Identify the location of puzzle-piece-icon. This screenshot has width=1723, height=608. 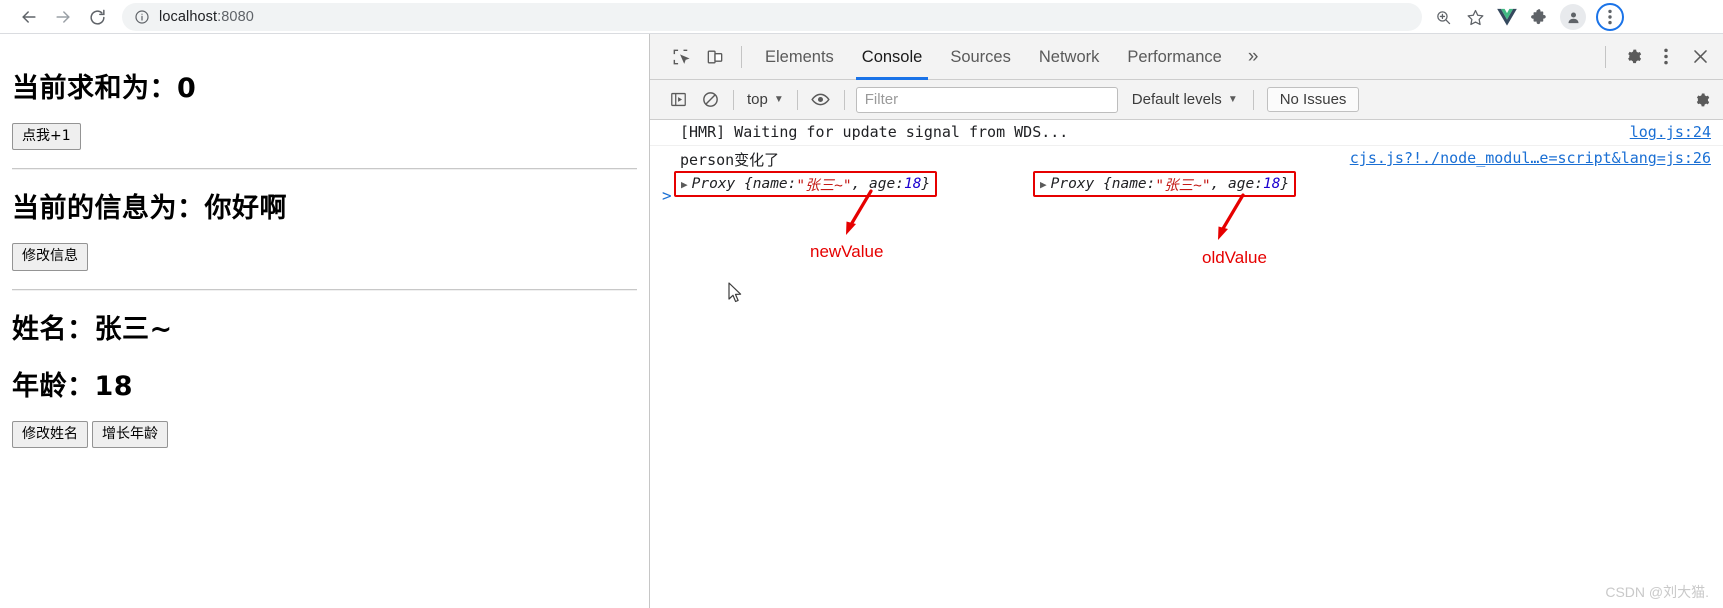
(1539, 17).